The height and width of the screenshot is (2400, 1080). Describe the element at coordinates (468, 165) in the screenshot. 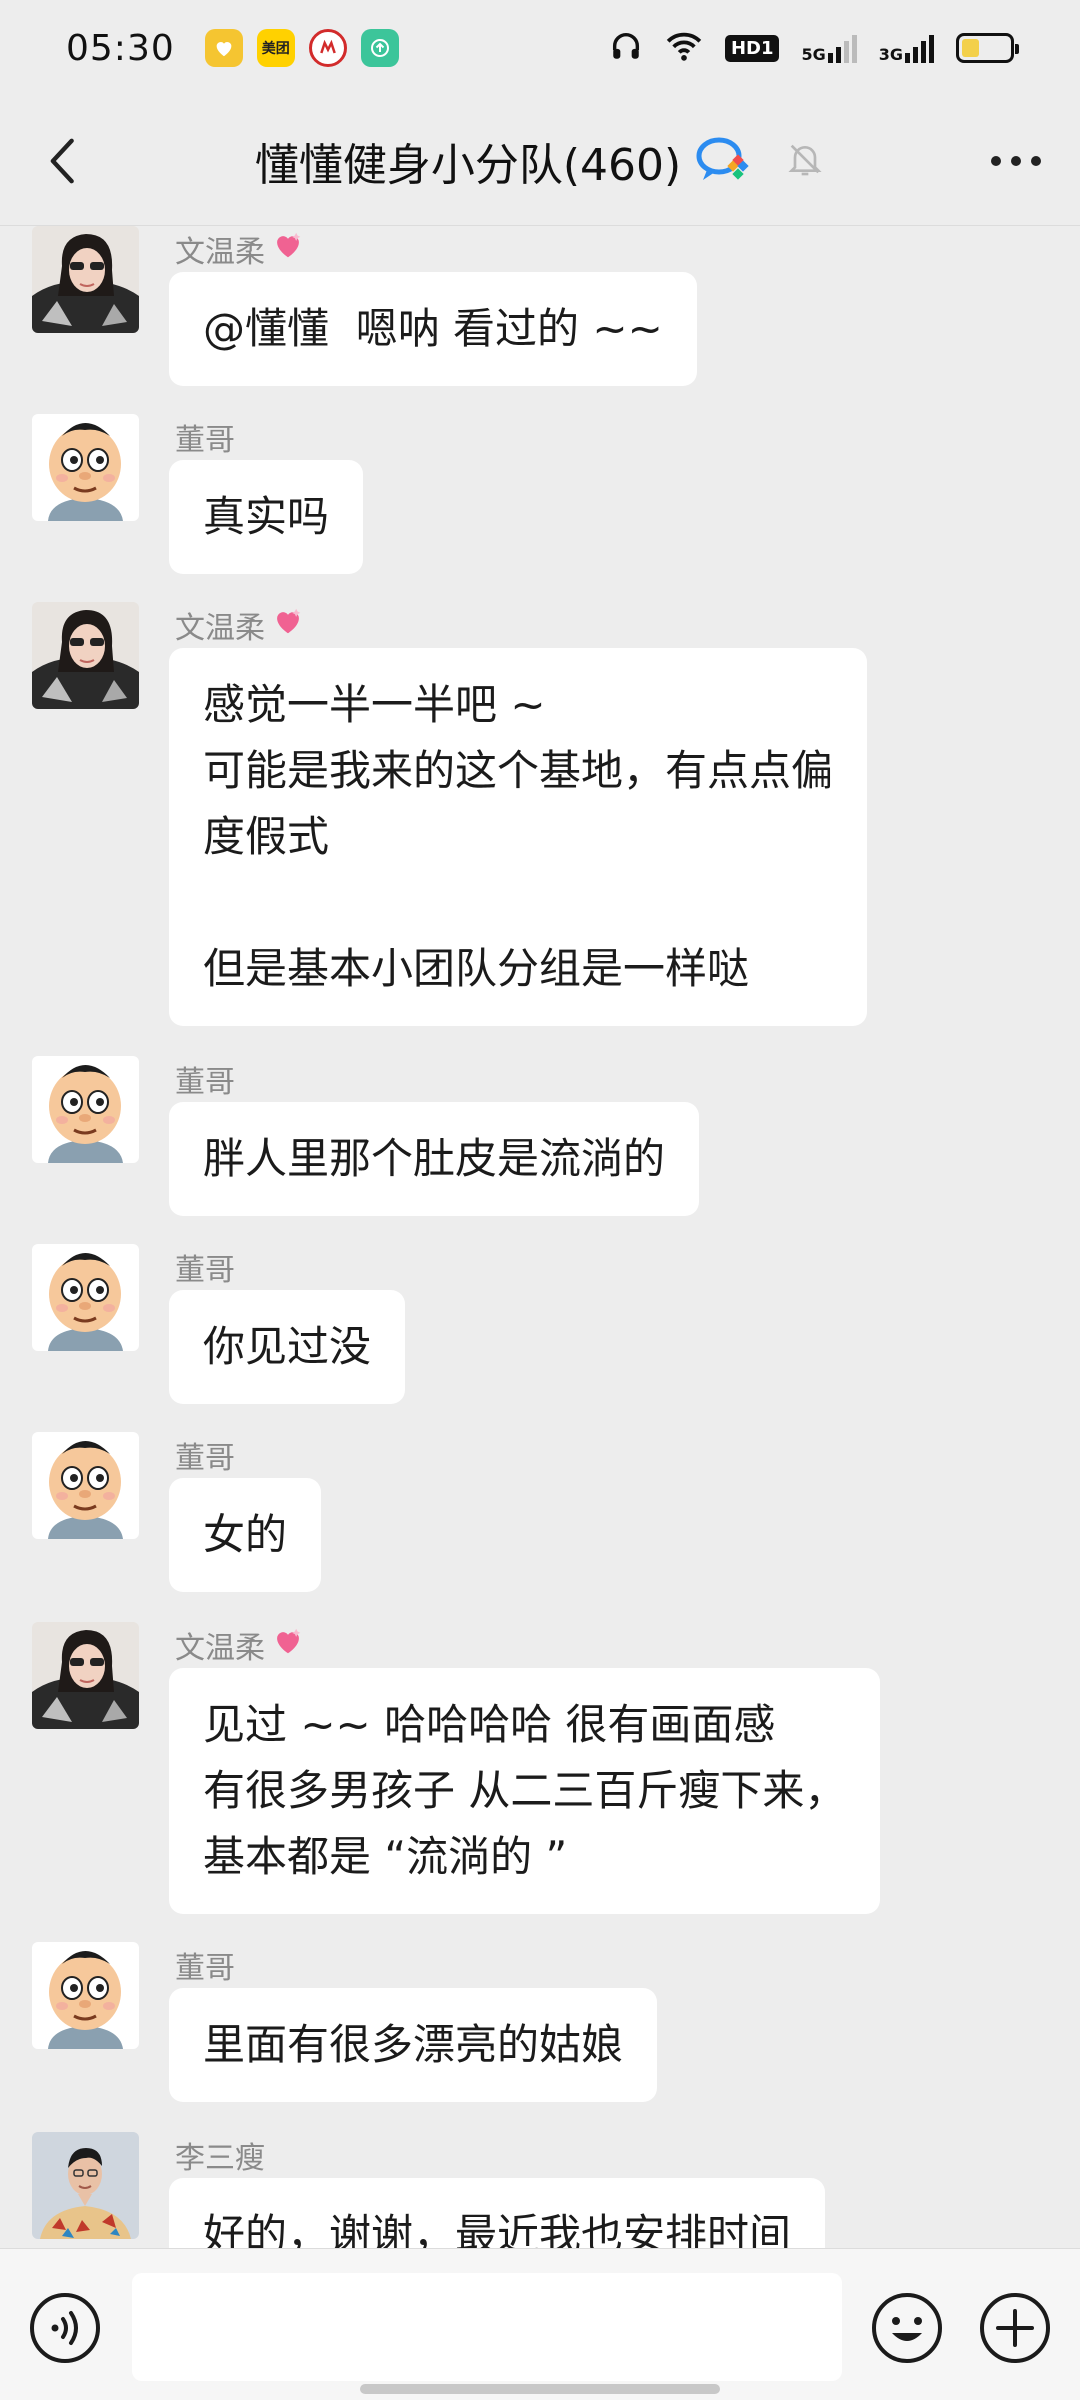

I see `chat-title: 懂懂健身小分队(460)` at that location.